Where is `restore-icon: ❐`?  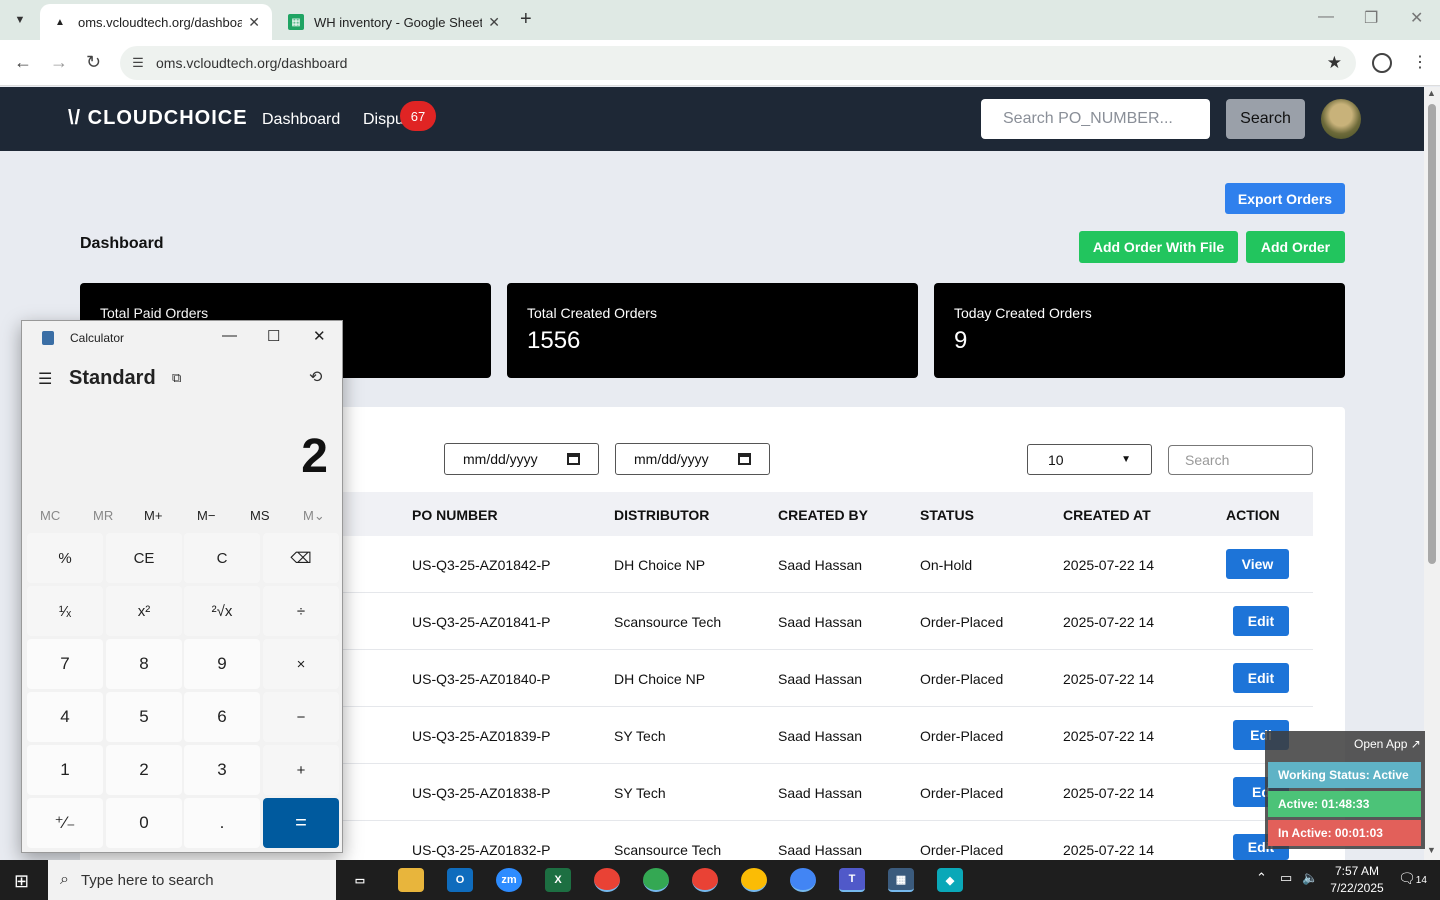 restore-icon: ❐ is located at coordinates (1371, 18).